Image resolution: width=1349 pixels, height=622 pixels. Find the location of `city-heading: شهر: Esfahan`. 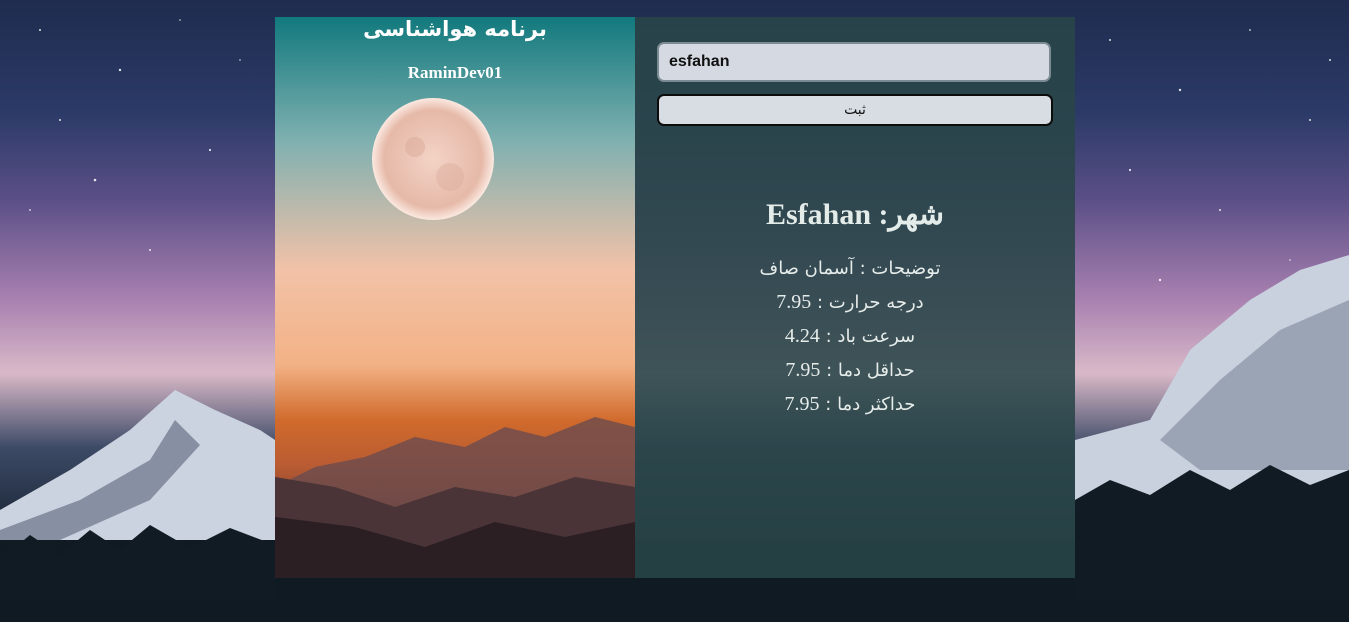

city-heading: شهر: Esfahan is located at coordinates (855, 214).